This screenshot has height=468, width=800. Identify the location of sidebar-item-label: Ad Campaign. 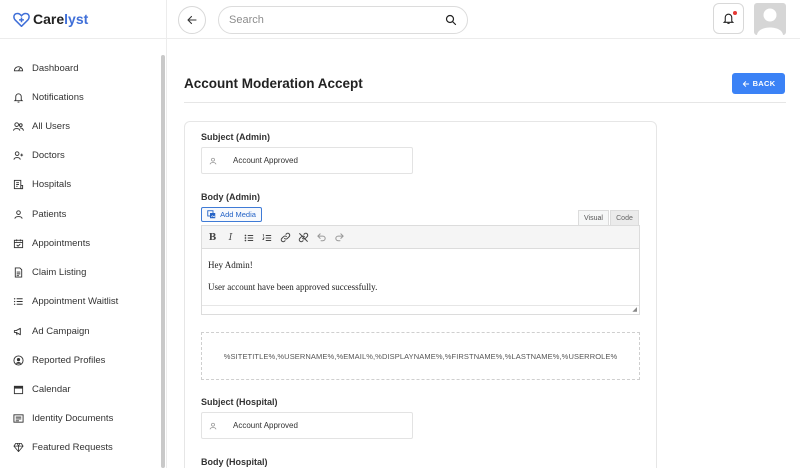
(61, 331).